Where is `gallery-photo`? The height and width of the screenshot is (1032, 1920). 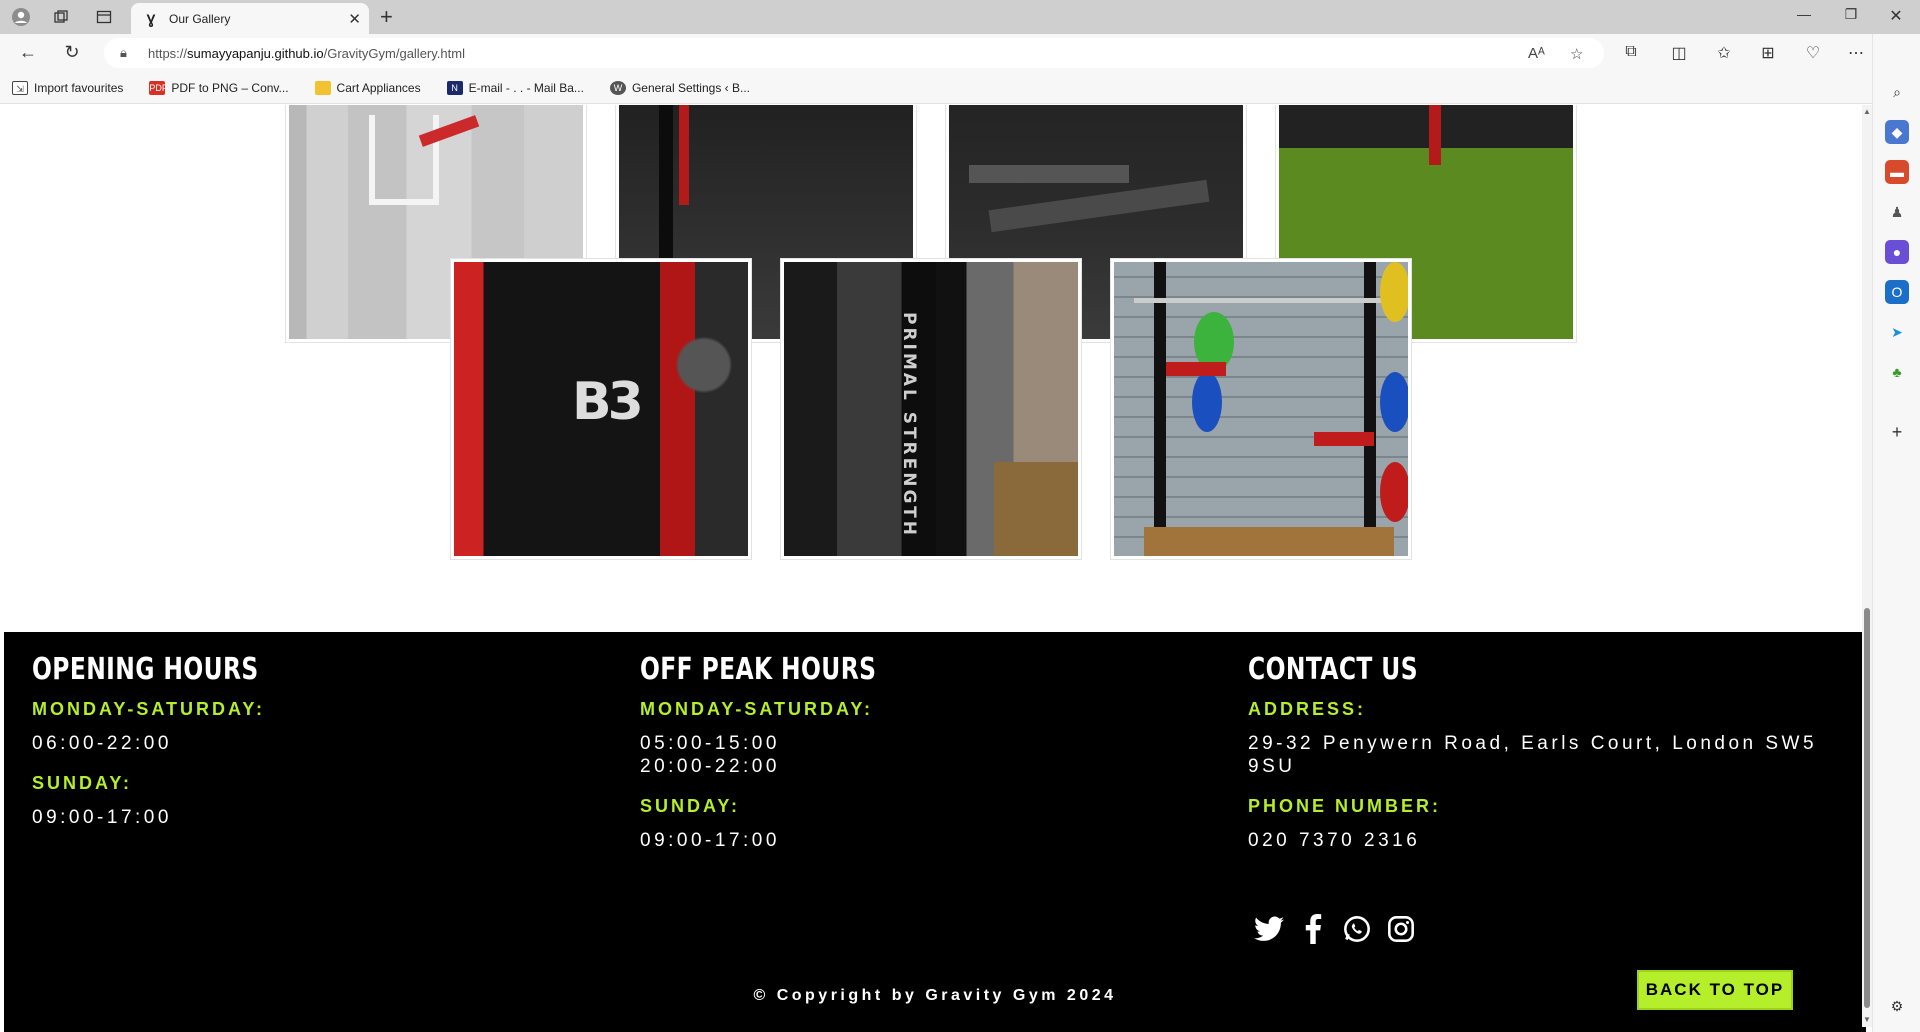 gallery-photo is located at coordinates (1261, 409).